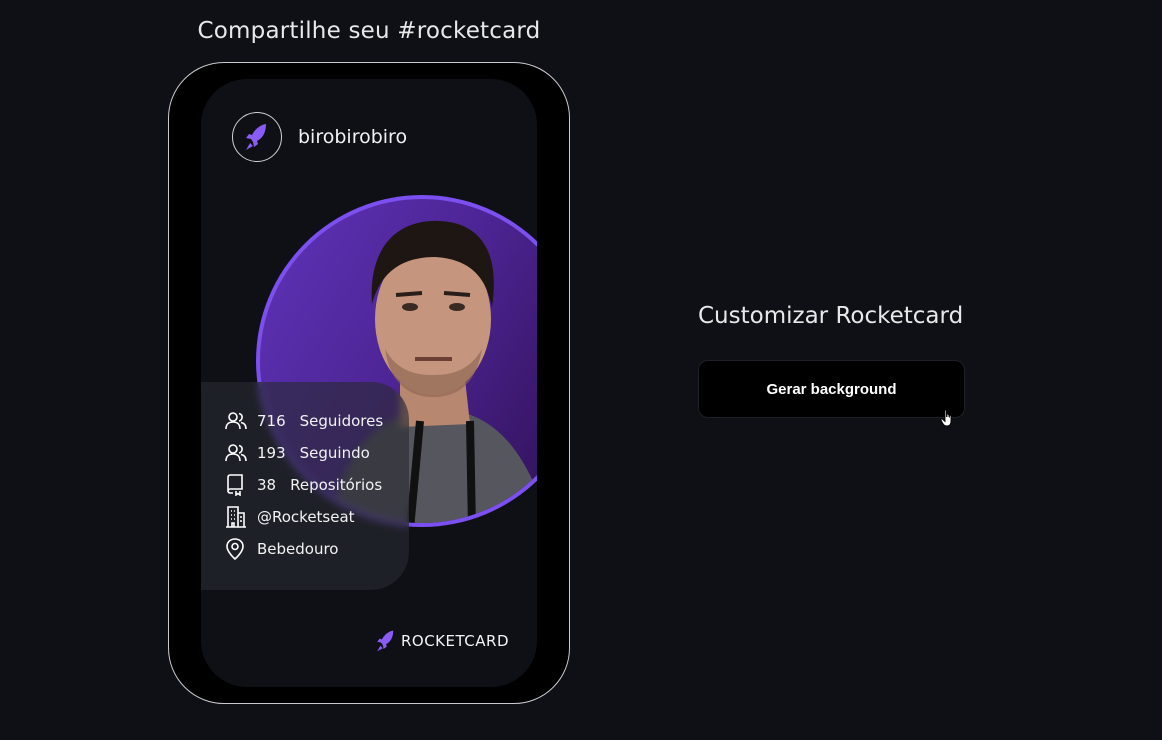 This screenshot has width=1162, height=740. I want to click on user-row: birobirobiro, so click(319, 137).